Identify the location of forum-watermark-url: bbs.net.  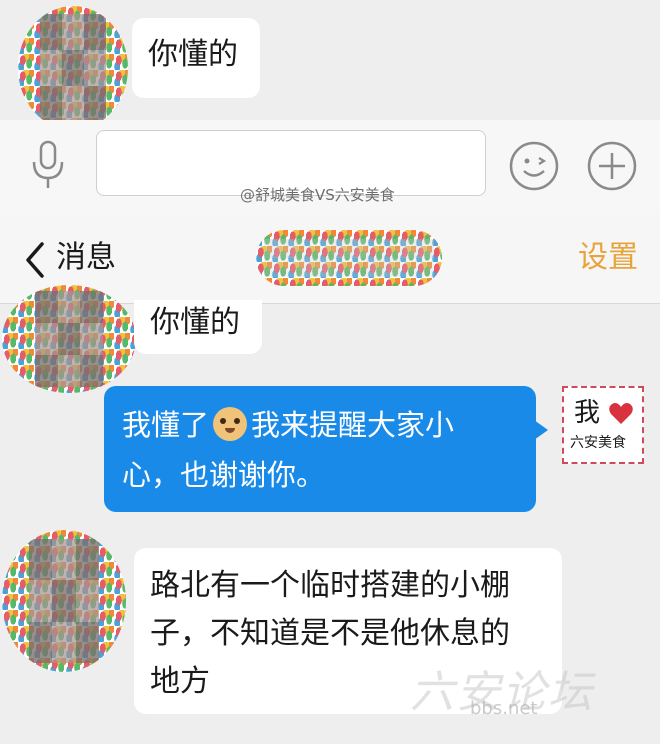
(504, 708).